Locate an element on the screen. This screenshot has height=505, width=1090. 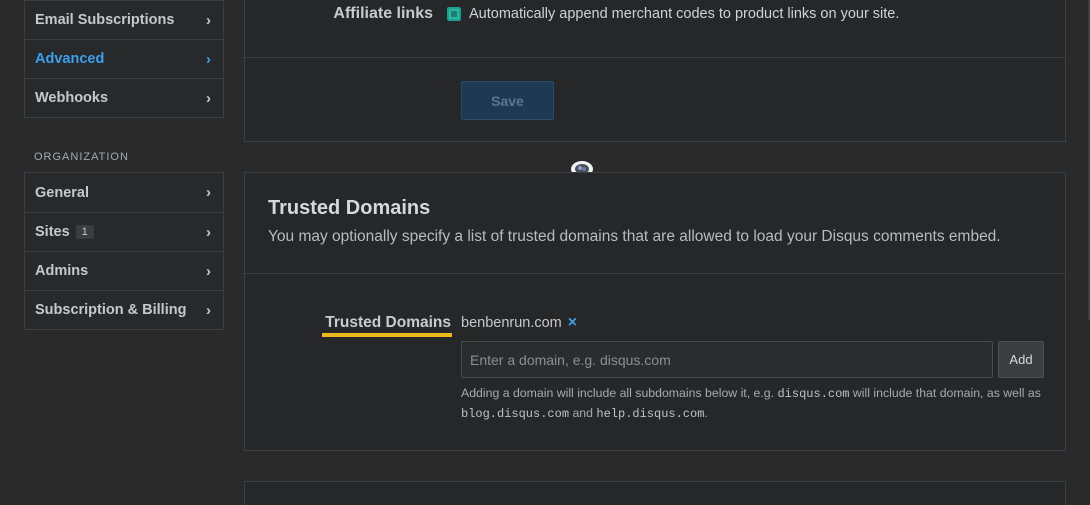
trusted-domains-title: Trusted Domains is located at coordinates (349, 208).